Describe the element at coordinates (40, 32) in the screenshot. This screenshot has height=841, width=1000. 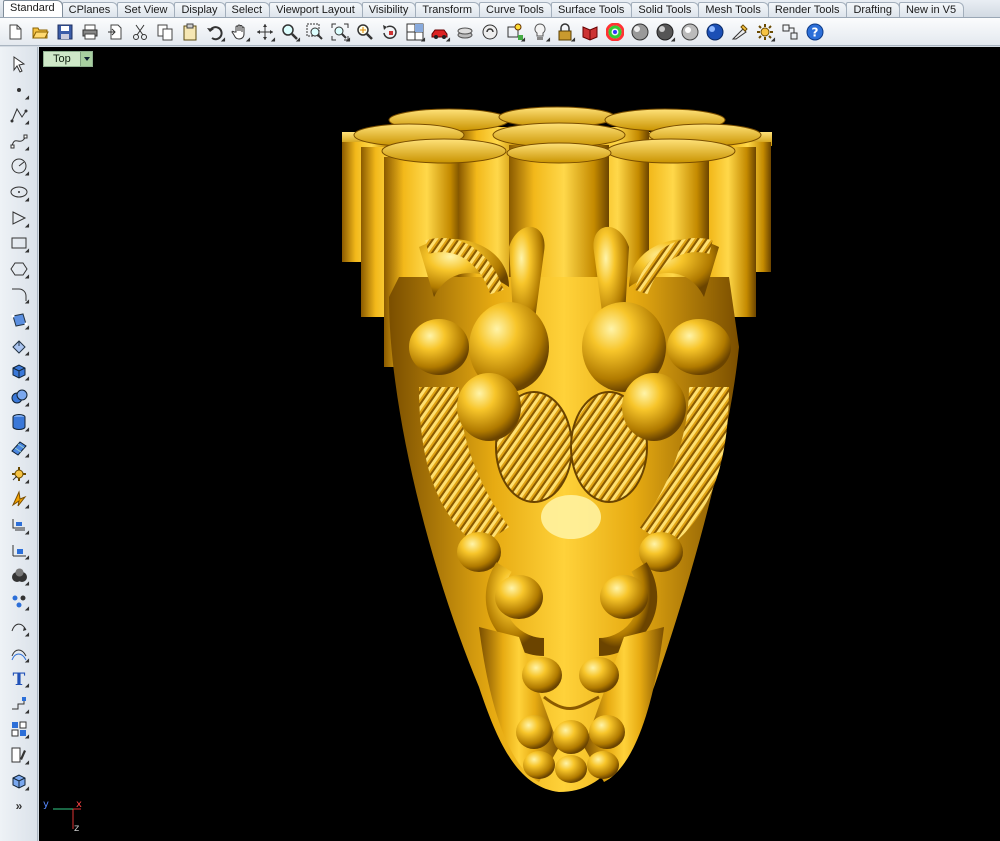
I see `open-file-button` at that location.